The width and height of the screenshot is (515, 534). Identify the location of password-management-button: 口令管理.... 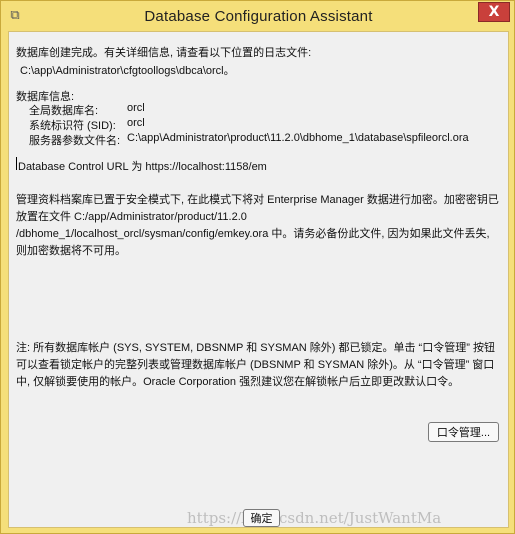
(463, 432).